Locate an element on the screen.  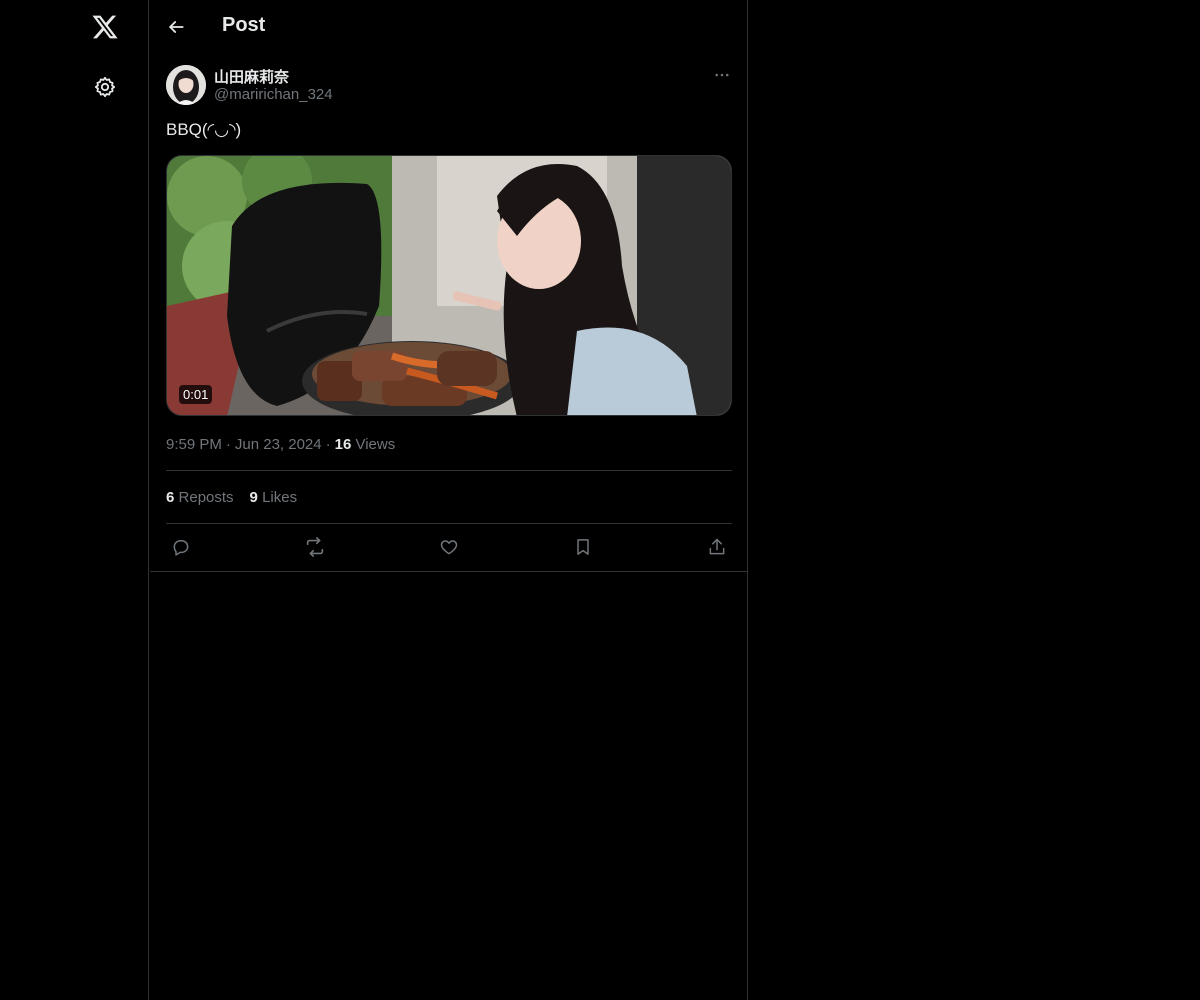
post-date: Jun 23, 2024 is located at coordinates (278, 444).